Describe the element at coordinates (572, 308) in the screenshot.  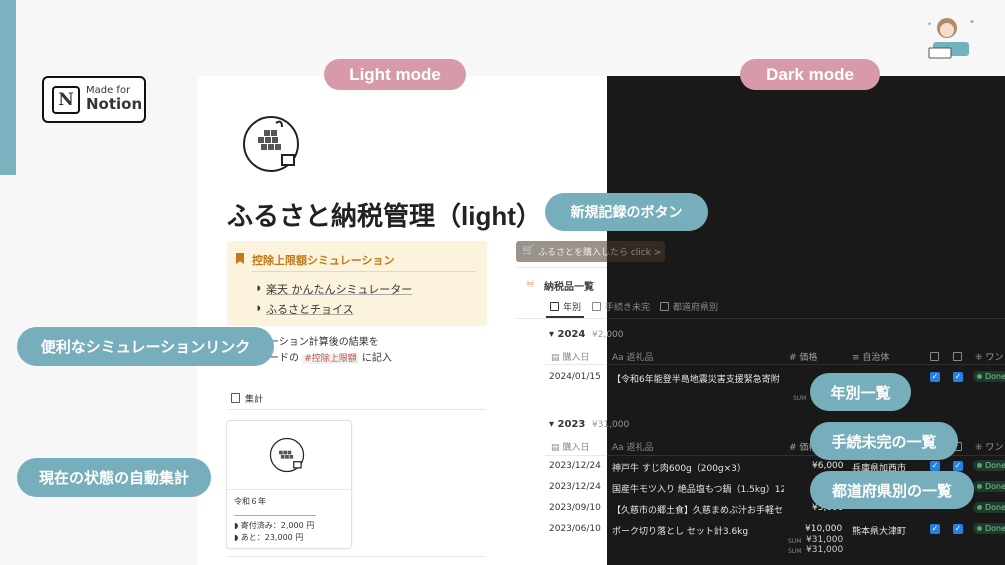
I see `tab-label: 年別` at that location.